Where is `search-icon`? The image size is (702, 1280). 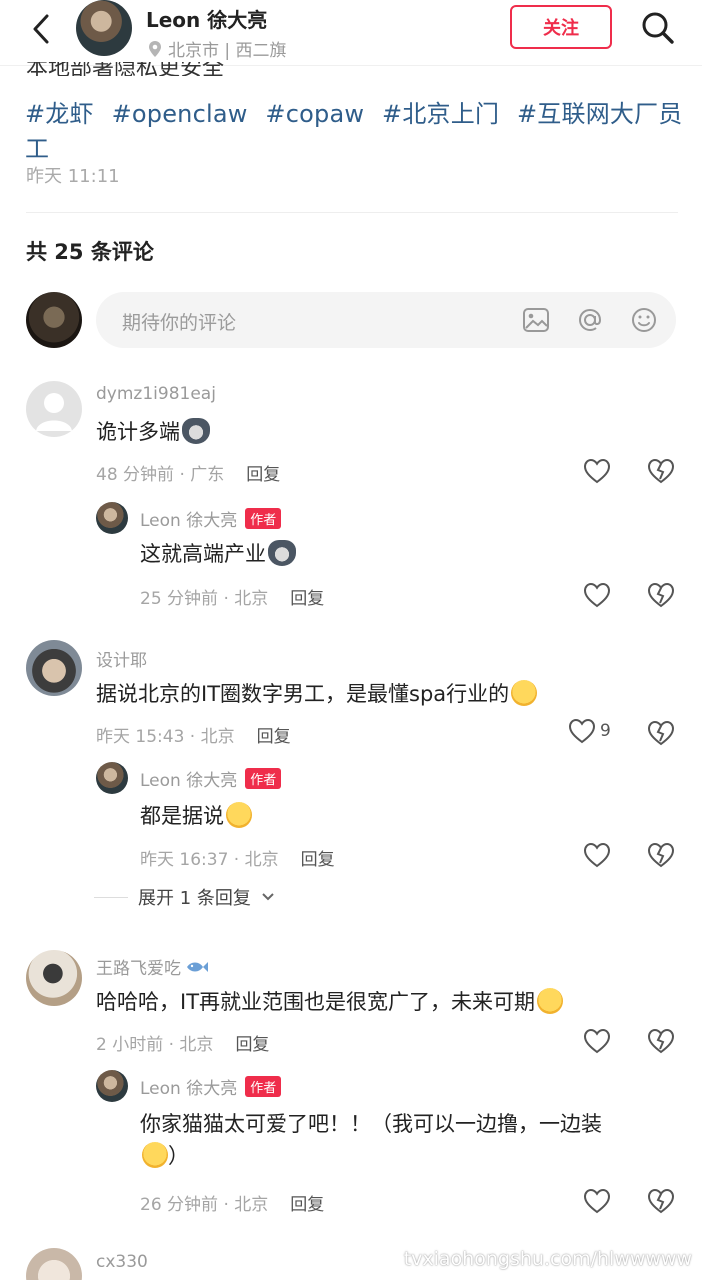
search-icon is located at coordinates (658, 28).